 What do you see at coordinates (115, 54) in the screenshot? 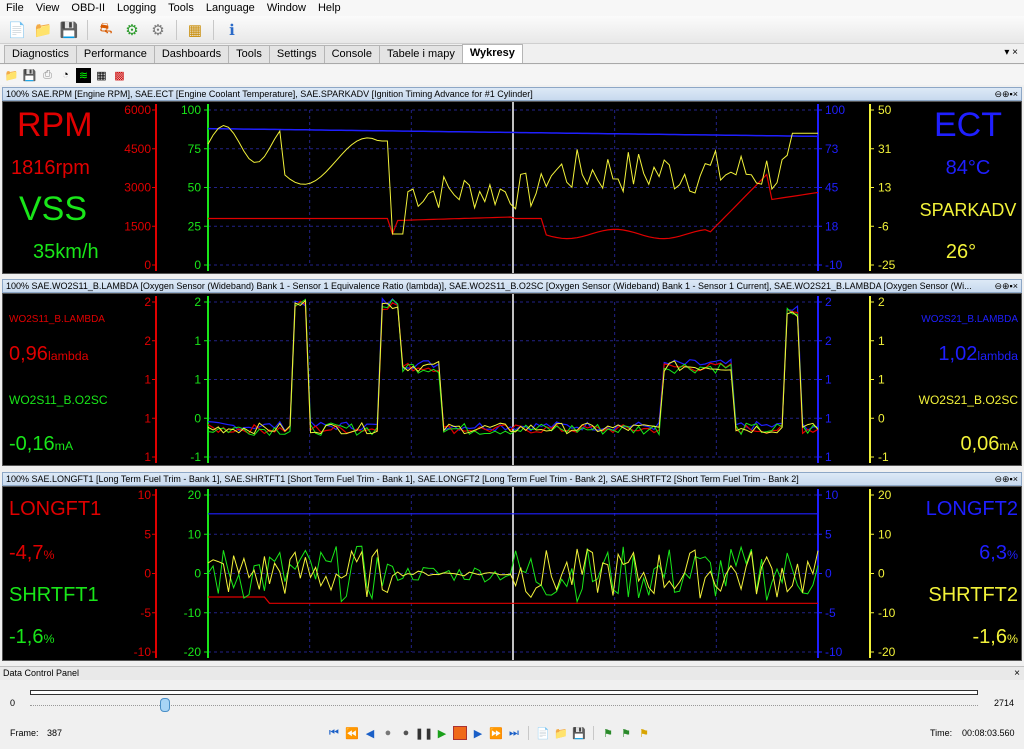
I see `tab-performance: Performance` at bounding box center [115, 54].